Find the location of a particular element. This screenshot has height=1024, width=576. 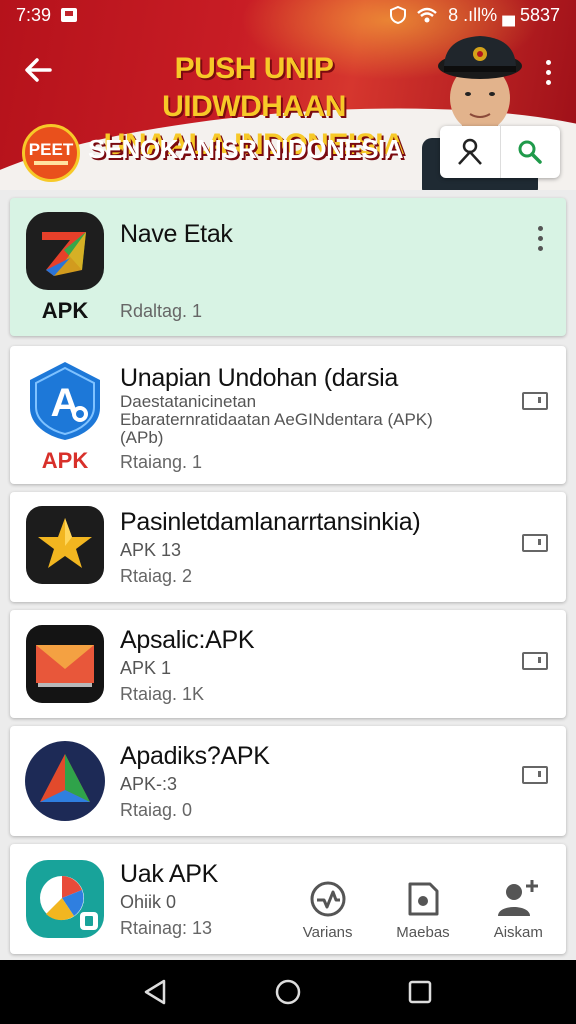

peet-badge-stripe is located at coordinates (51, 163).